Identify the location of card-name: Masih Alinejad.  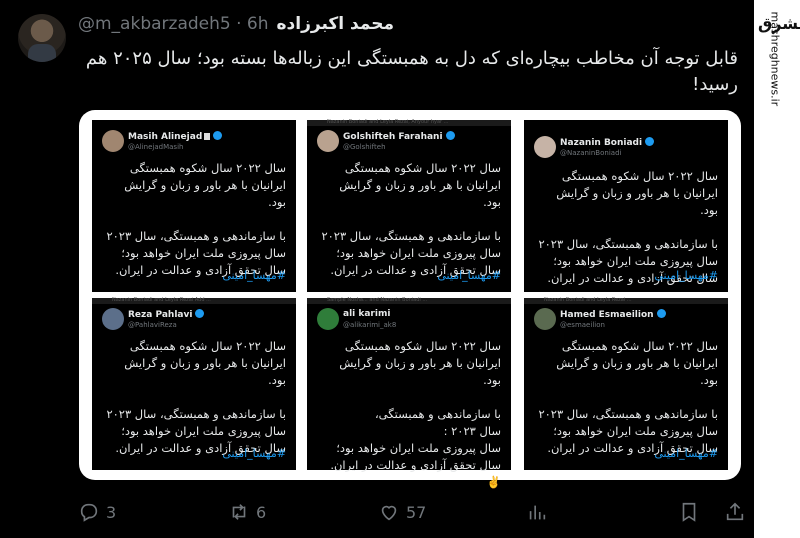
(175, 136).